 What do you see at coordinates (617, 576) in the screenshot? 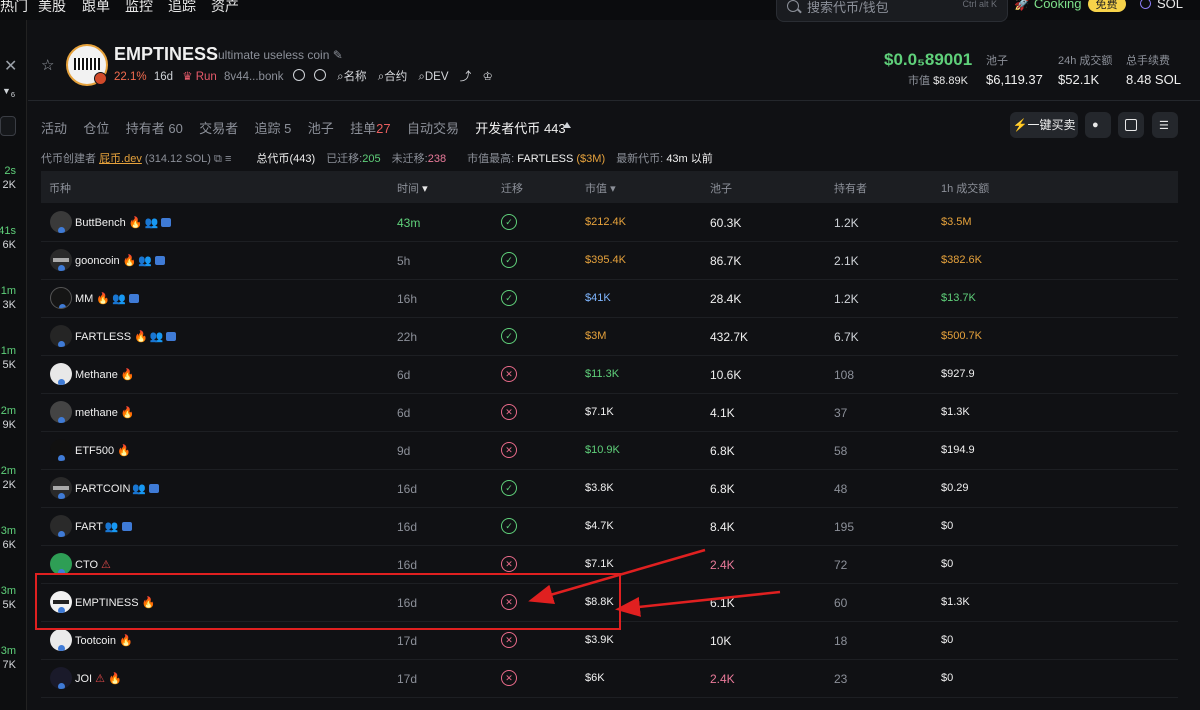
I see `arrow-to-migrated` at bounding box center [617, 576].